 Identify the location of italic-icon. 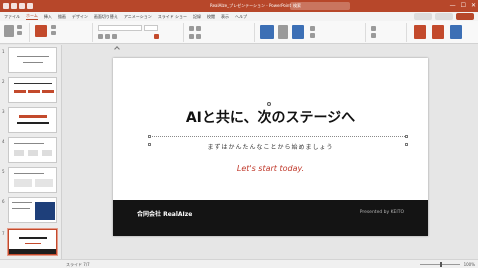
(107, 36).